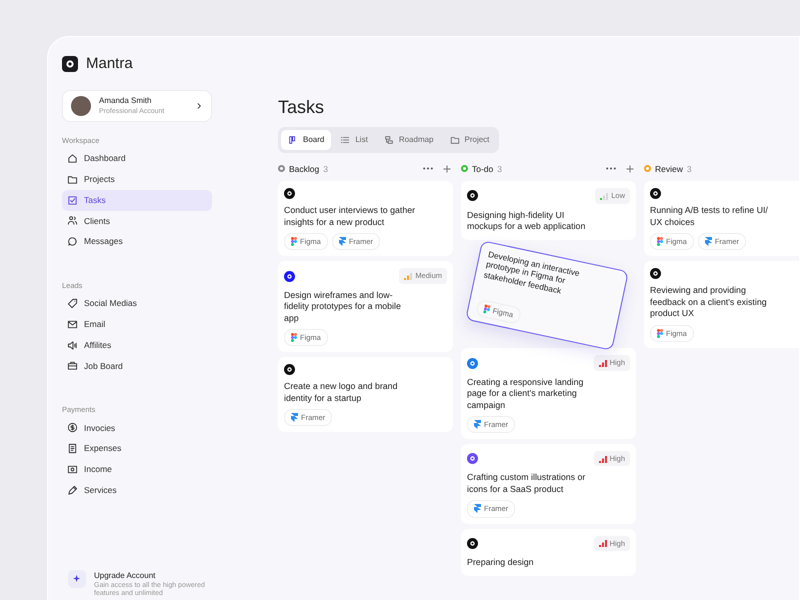  I want to click on view-tab: List, so click(354, 140).